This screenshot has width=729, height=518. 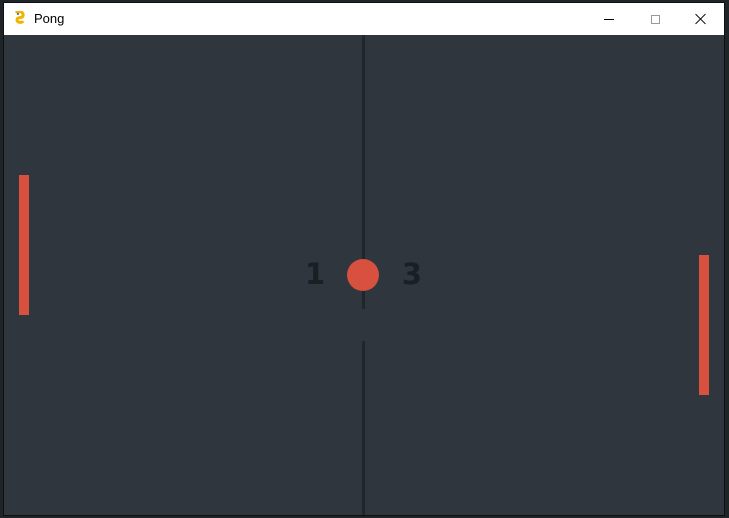 I want to click on minimize-button, so click(x=609, y=19).